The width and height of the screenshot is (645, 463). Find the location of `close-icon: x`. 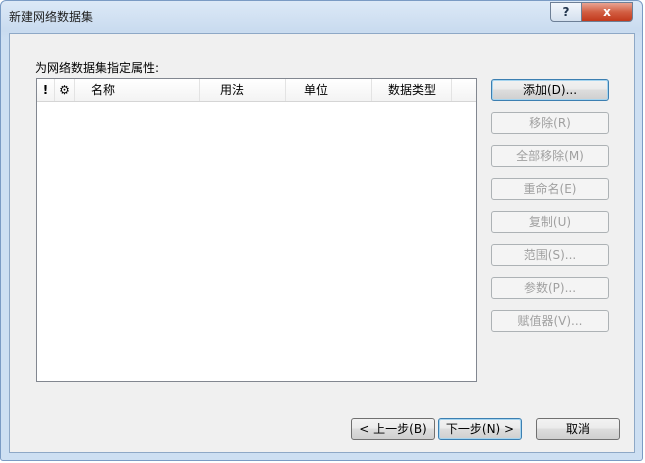

close-icon: x is located at coordinates (607, 12).